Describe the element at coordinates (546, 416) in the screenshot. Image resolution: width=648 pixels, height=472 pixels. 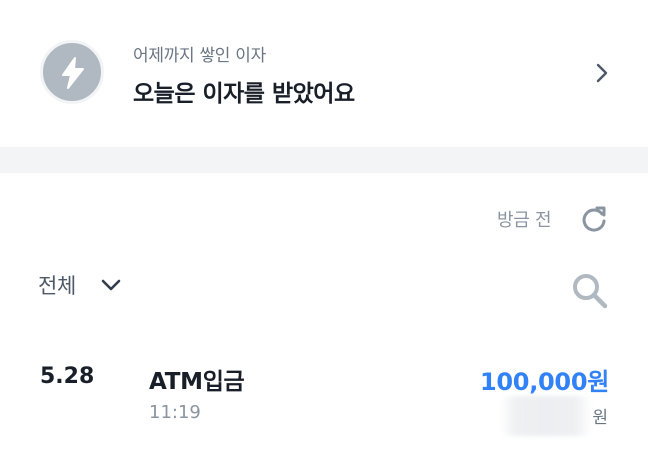
I see `balance-redacted` at that location.